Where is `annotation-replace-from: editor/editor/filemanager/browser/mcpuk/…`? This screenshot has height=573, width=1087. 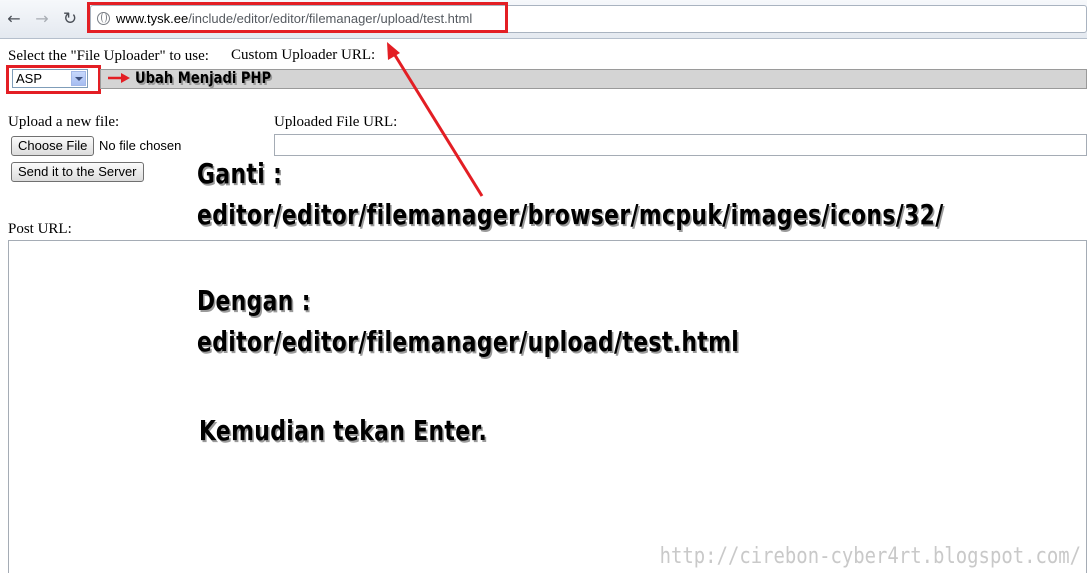
annotation-replace-from: editor/editor/filemanager/browser/mcpuk/… is located at coordinates (570, 214).